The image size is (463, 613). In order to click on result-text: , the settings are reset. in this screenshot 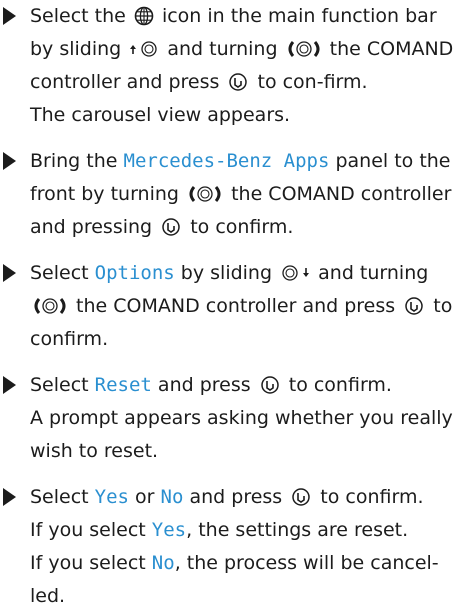, I will do `click(297, 530)`.